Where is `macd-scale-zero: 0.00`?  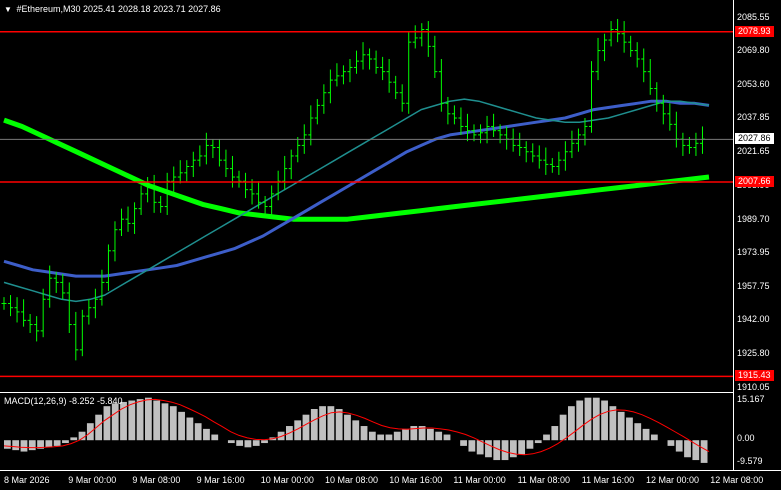
macd-scale-zero: 0.00 is located at coordinates (746, 438).